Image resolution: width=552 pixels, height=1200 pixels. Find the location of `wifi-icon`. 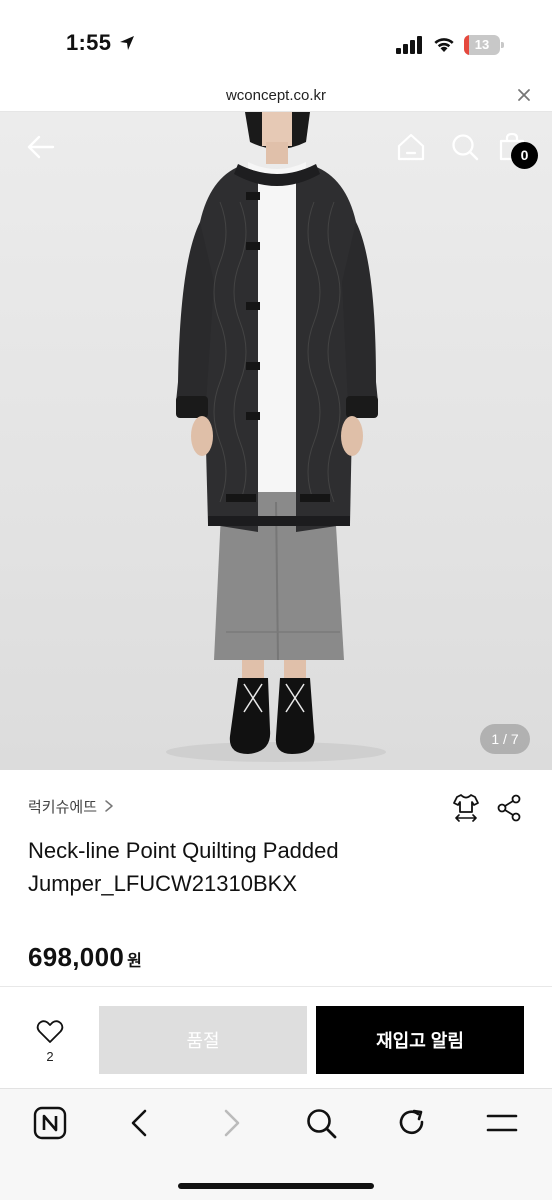

wifi-icon is located at coordinates (444, 45).